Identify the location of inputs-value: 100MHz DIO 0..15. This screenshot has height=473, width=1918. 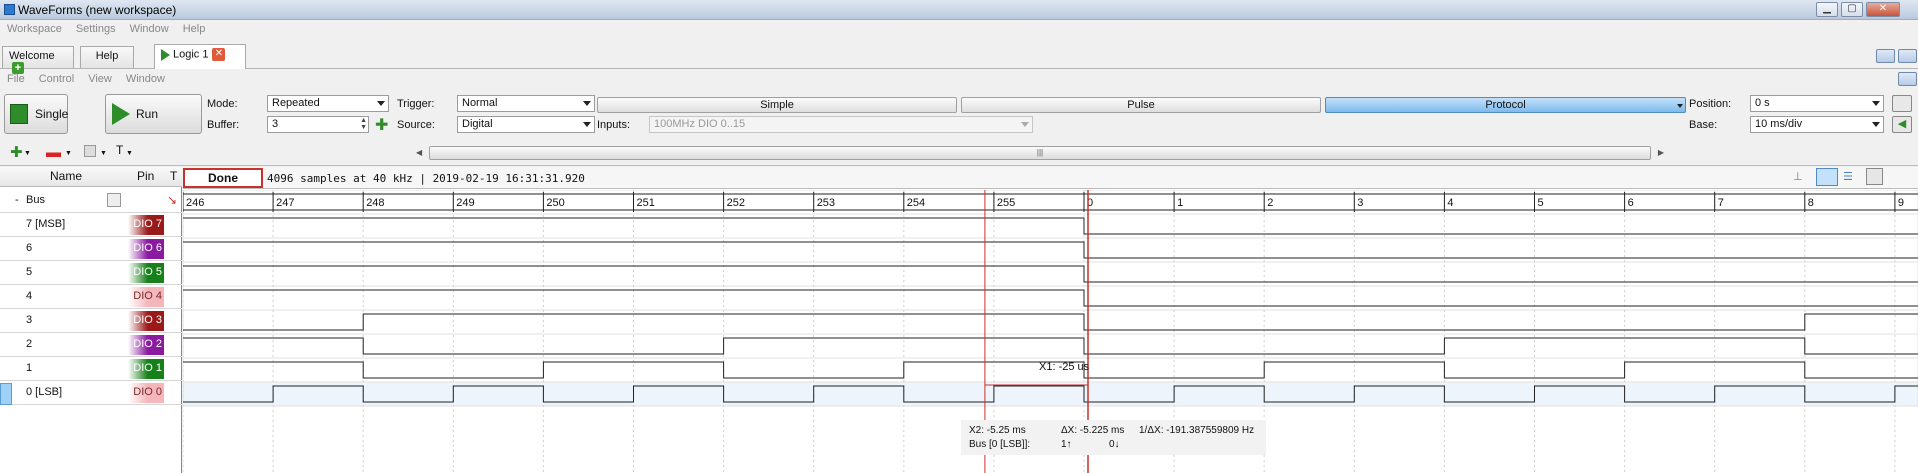
(700, 124).